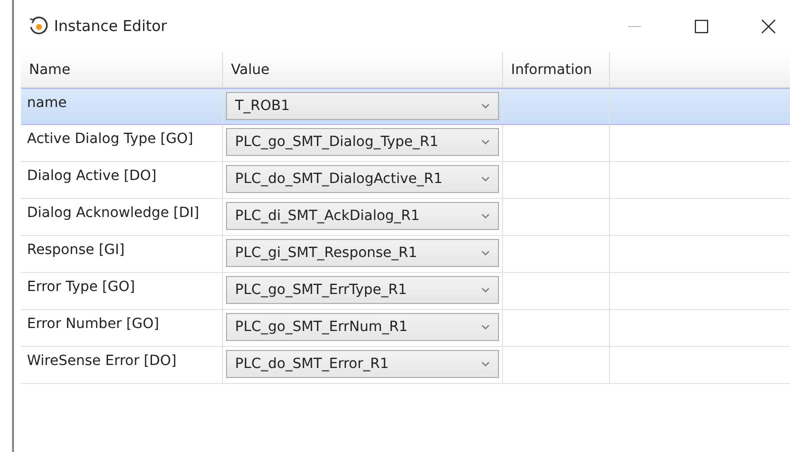 The width and height of the screenshot is (790, 452). I want to click on property-name: Response [GI], so click(76, 250).